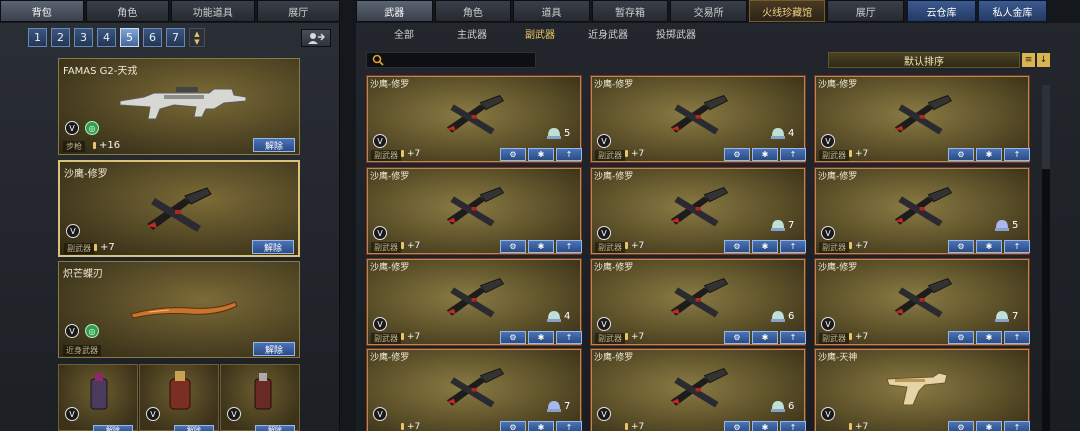  Describe the element at coordinates (42, 11) in the screenshot. I see `tab-backpack: 背包` at that location.